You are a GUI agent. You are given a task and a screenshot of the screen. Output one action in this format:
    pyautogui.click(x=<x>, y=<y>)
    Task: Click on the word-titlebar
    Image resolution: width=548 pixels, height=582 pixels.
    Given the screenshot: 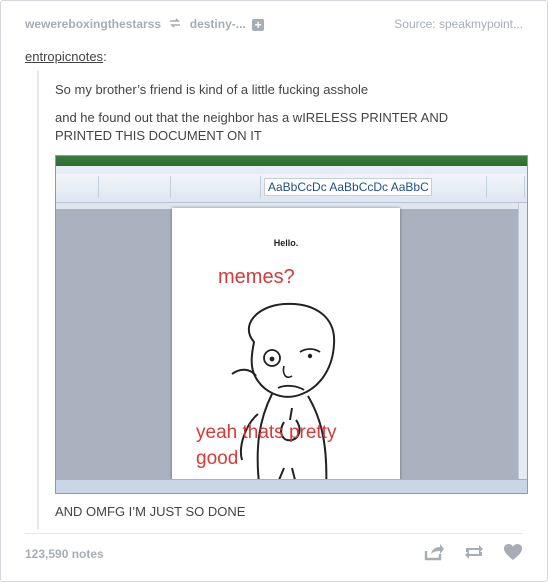 What is the action you would take?
    pyautogui.click(x=291, y=161)
    